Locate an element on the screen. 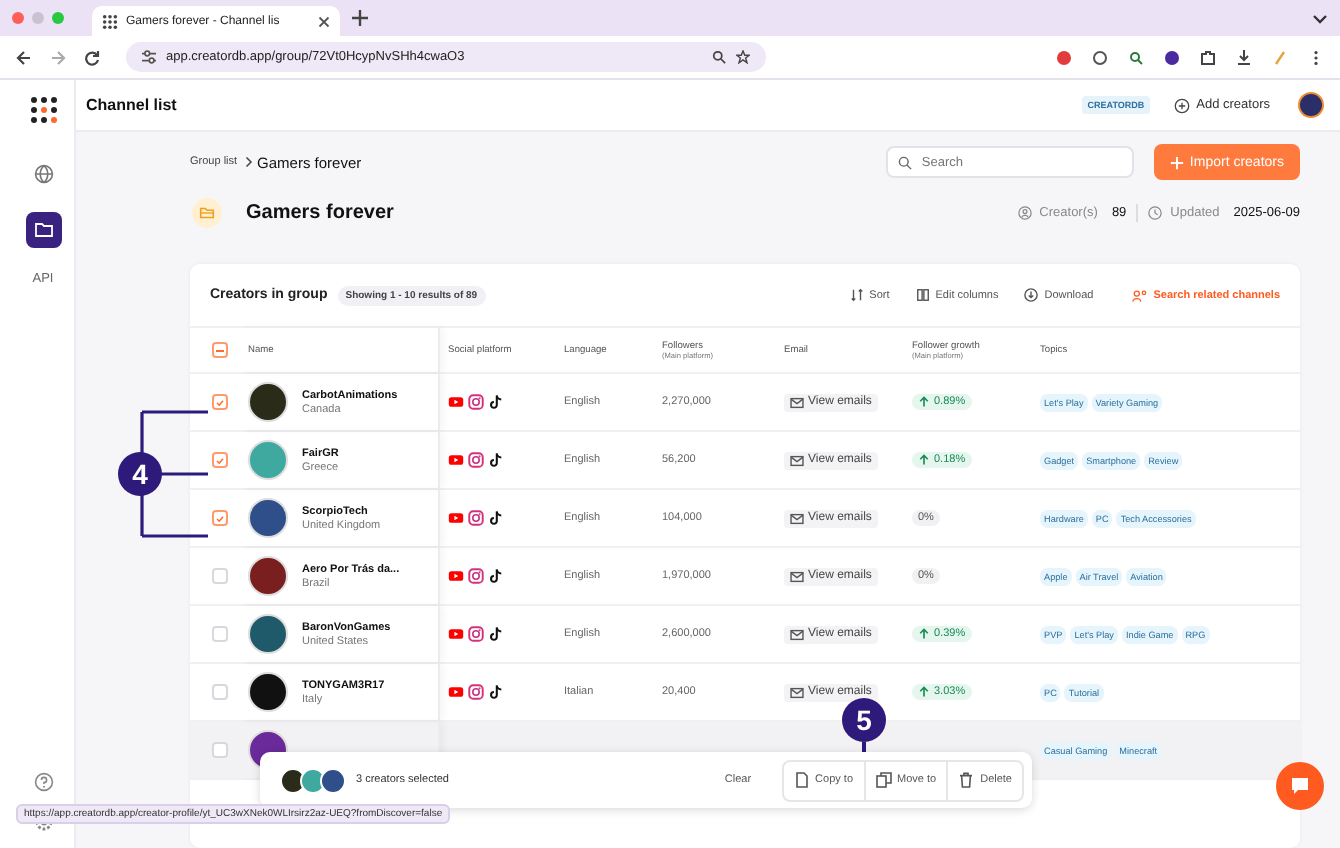 Image resolution: width=1340 pixels, height=848 pixels. page-title: Channel list is located at coordinates (131, 105).